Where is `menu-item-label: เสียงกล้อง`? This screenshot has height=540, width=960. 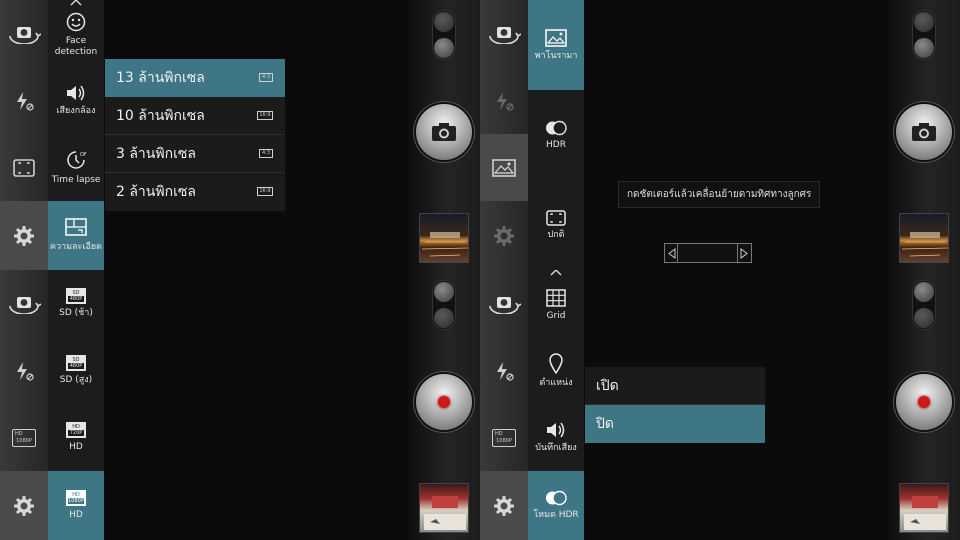 menu-item-label: เสียงกล้อง is located at coordinates (76, 111).